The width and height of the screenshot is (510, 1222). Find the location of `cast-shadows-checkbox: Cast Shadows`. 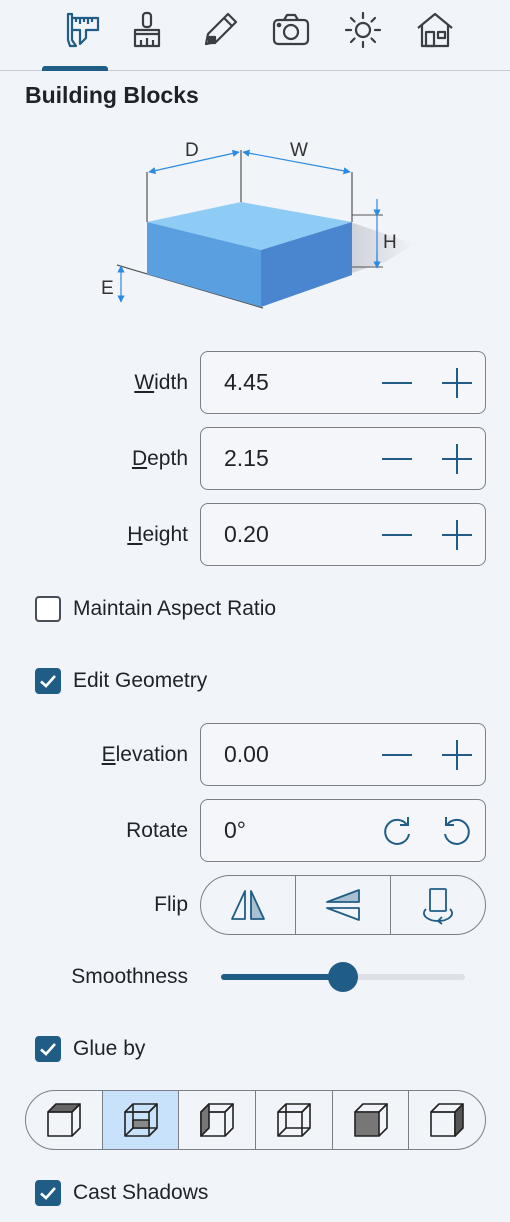

cast-shadows-checkbox: Cast Shadows is located at coordinates (121, 1193).